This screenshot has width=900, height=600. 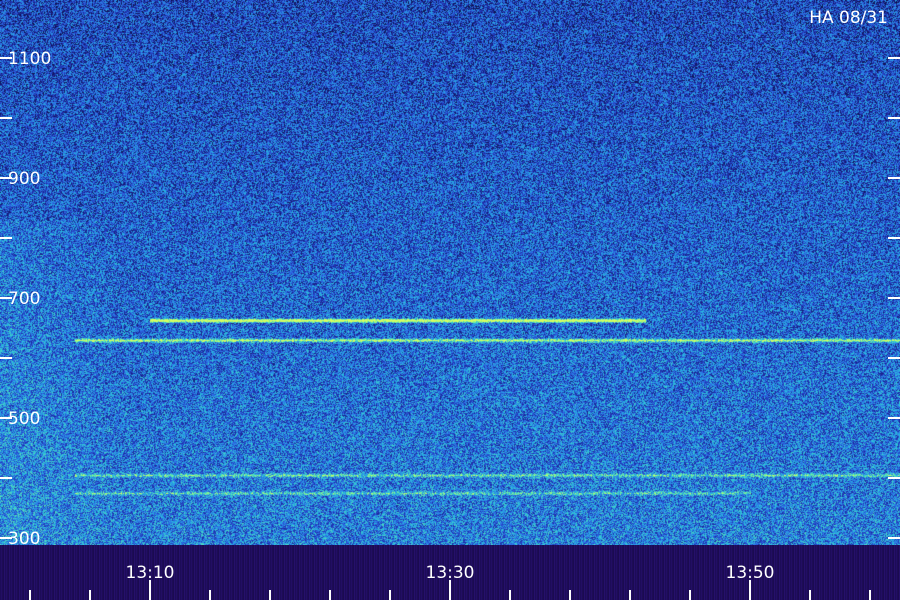 What do you see at coordinates (848, 18) in the screenshot?
I see `chart-title: HA 08/31` at bounding box center [848, 18].